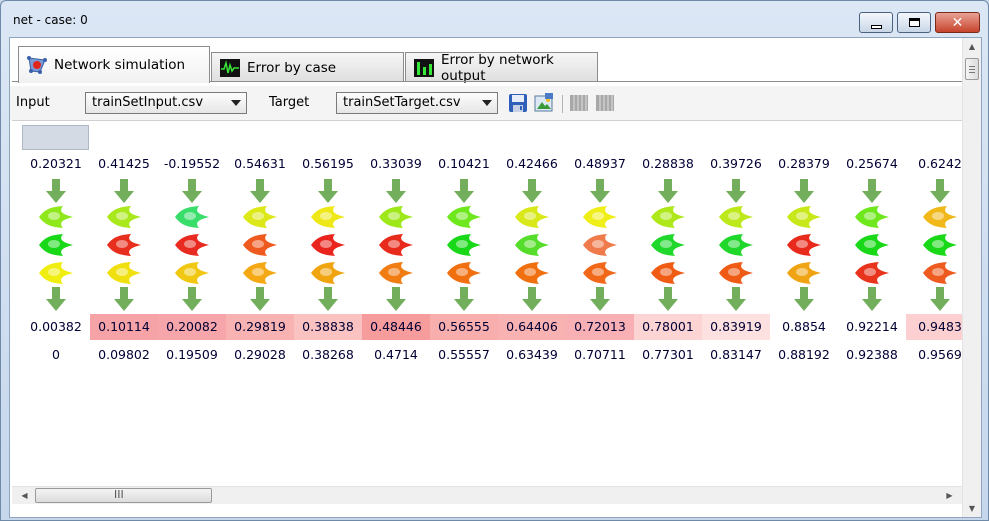 The width and height of the screenshot is (989, 521). Describe the element at coordinates (56, 327) in the screenshot. I see `output-value: 0.00382` at that location.